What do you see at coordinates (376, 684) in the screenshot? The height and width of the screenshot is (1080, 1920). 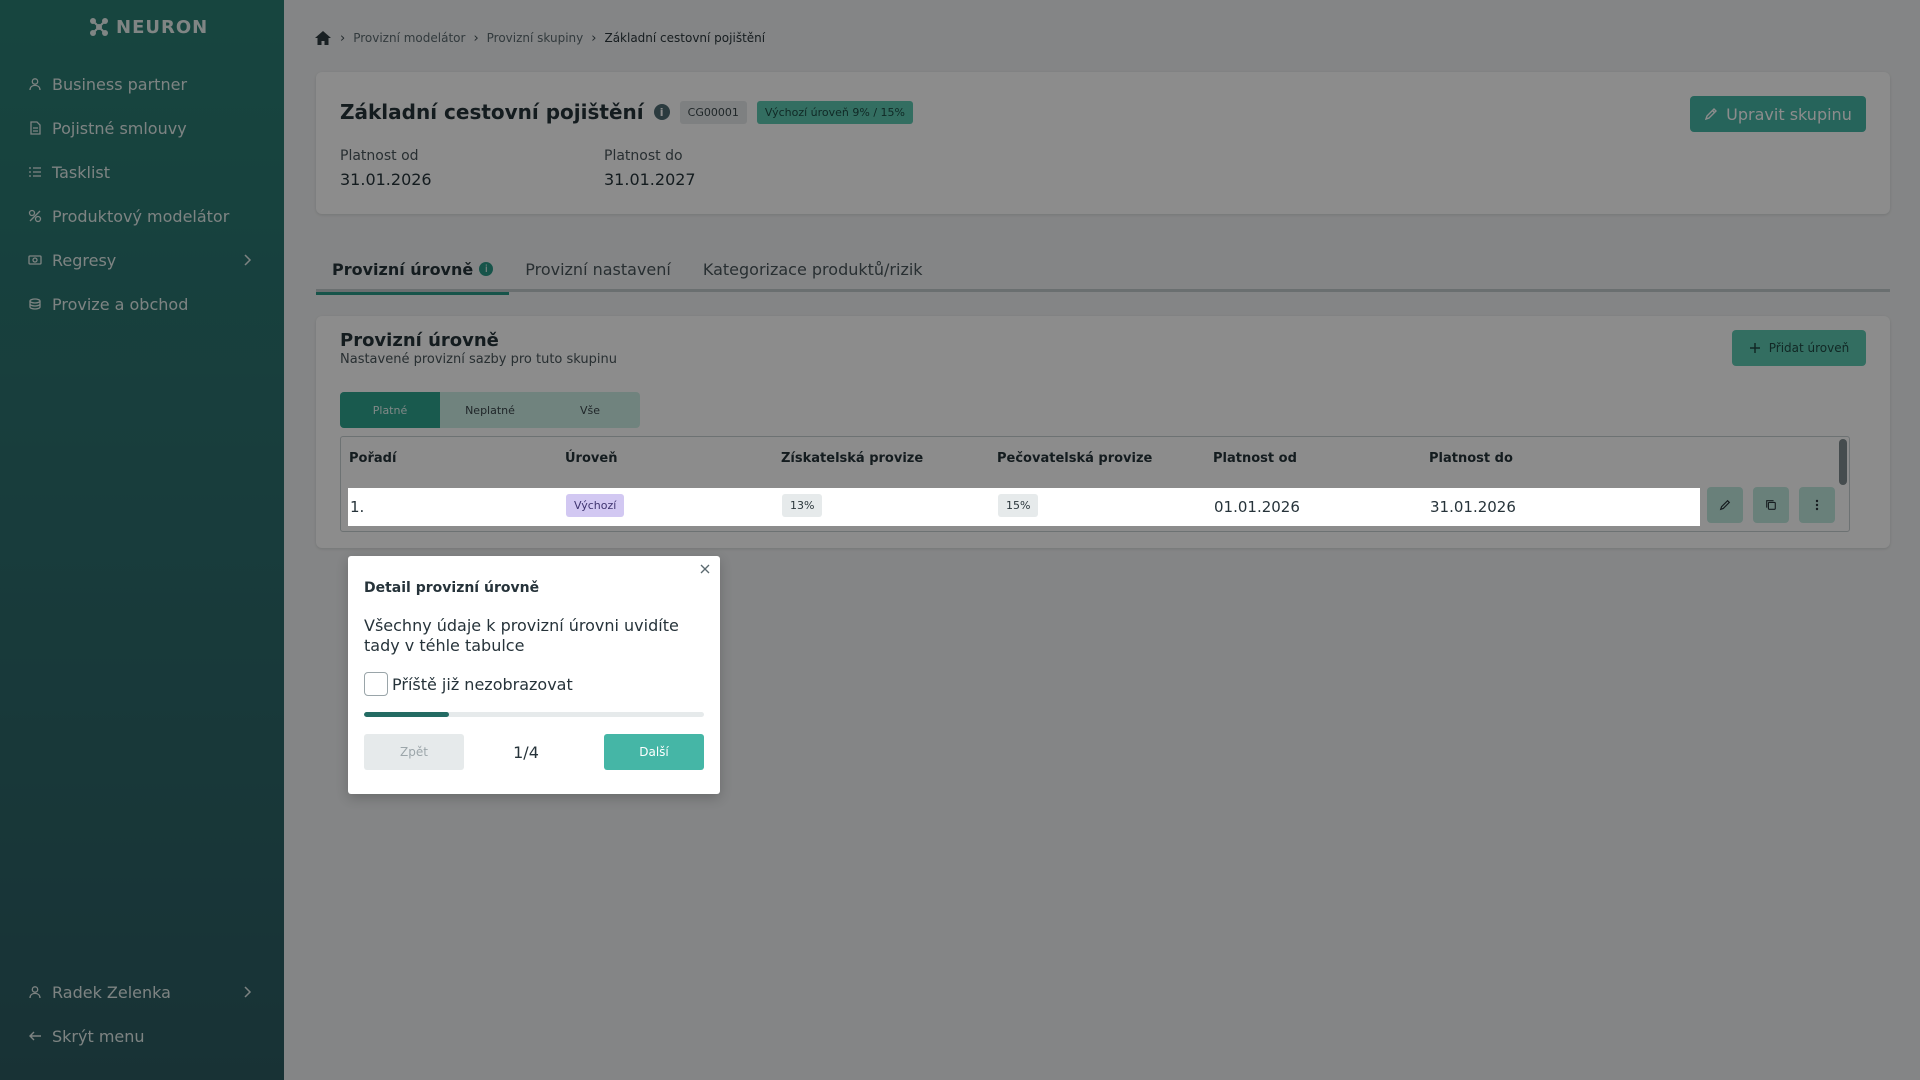 I see `dont-show-again-checkbox` at bounding box center [376, 684].